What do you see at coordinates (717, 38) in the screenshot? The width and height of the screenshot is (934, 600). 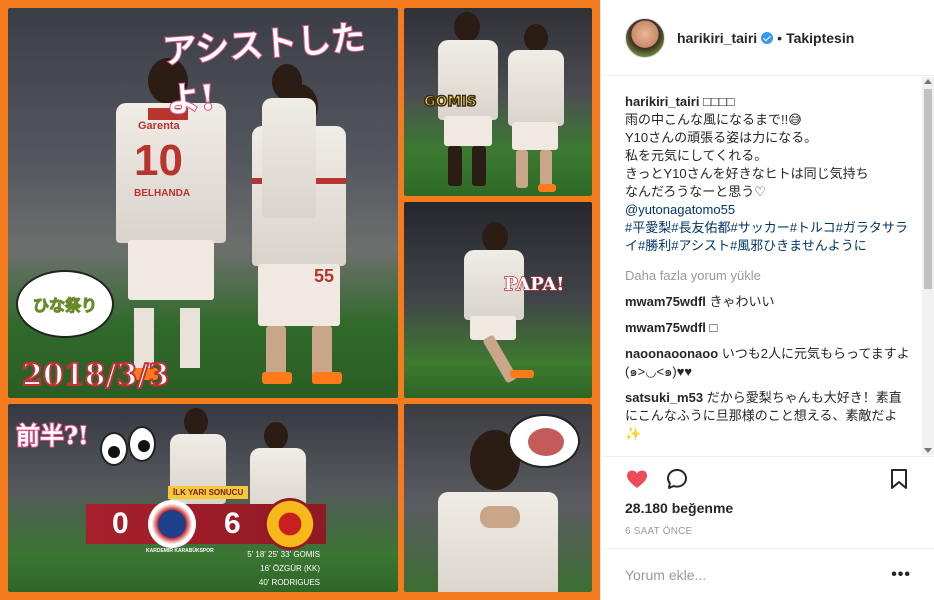 I see `header-username: harikiri_tairi` at bounding box center [717, 38].